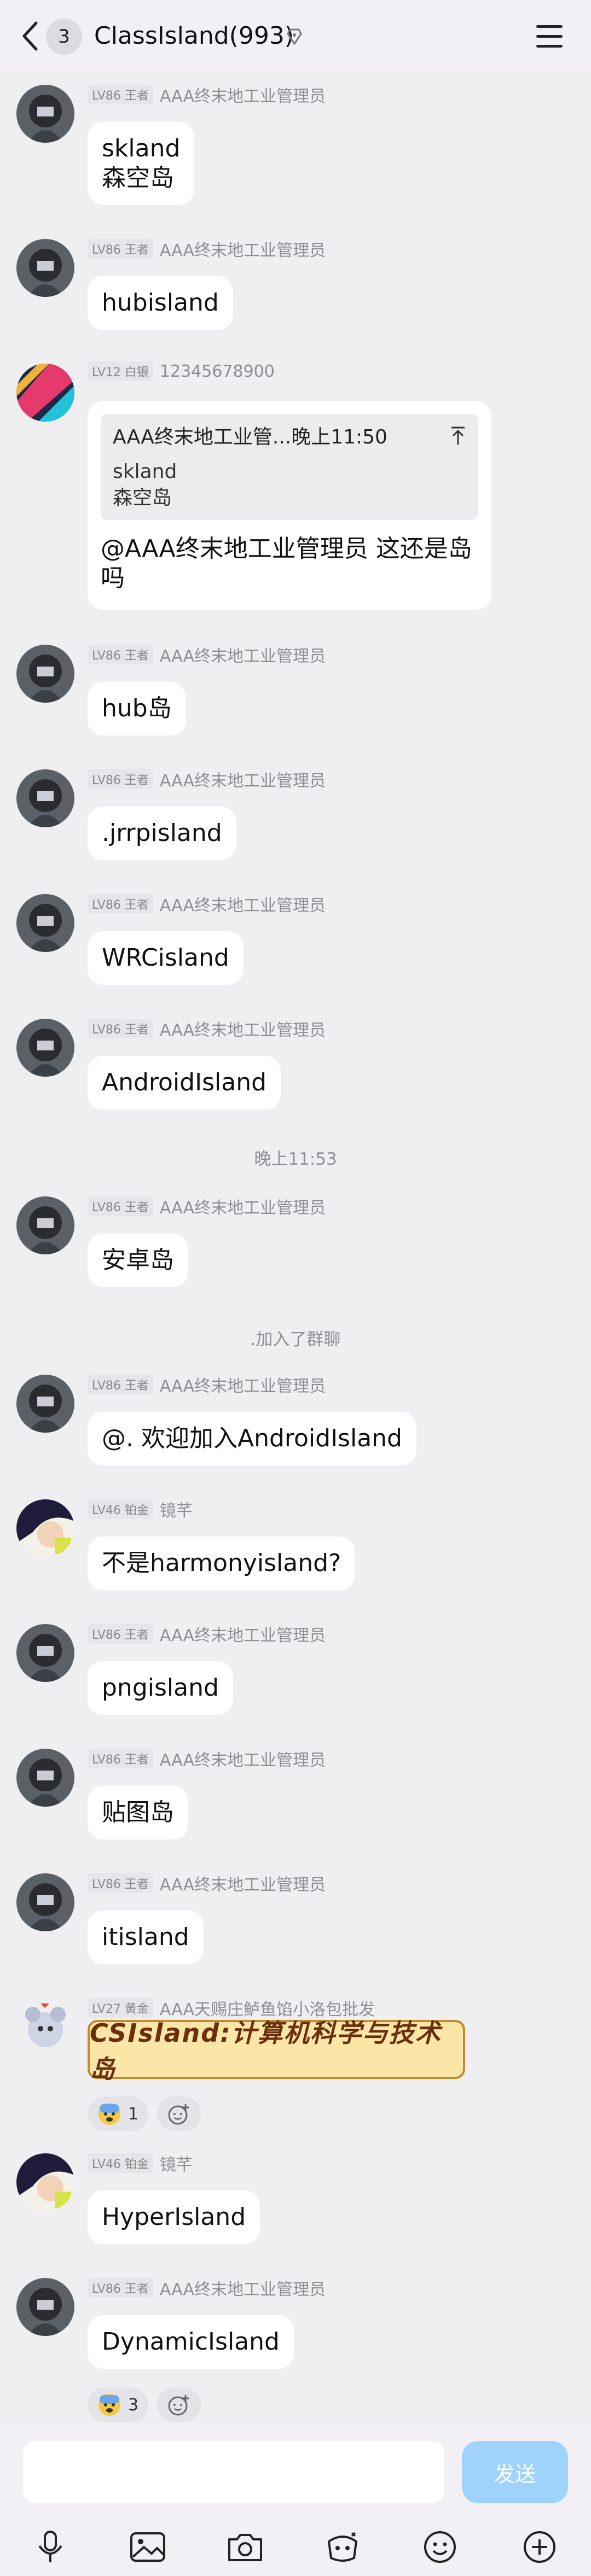 Image resolution: width=591 pixels, height=2576 pixels. I want to click on reaction-chip: 1, so click(119, 2113).